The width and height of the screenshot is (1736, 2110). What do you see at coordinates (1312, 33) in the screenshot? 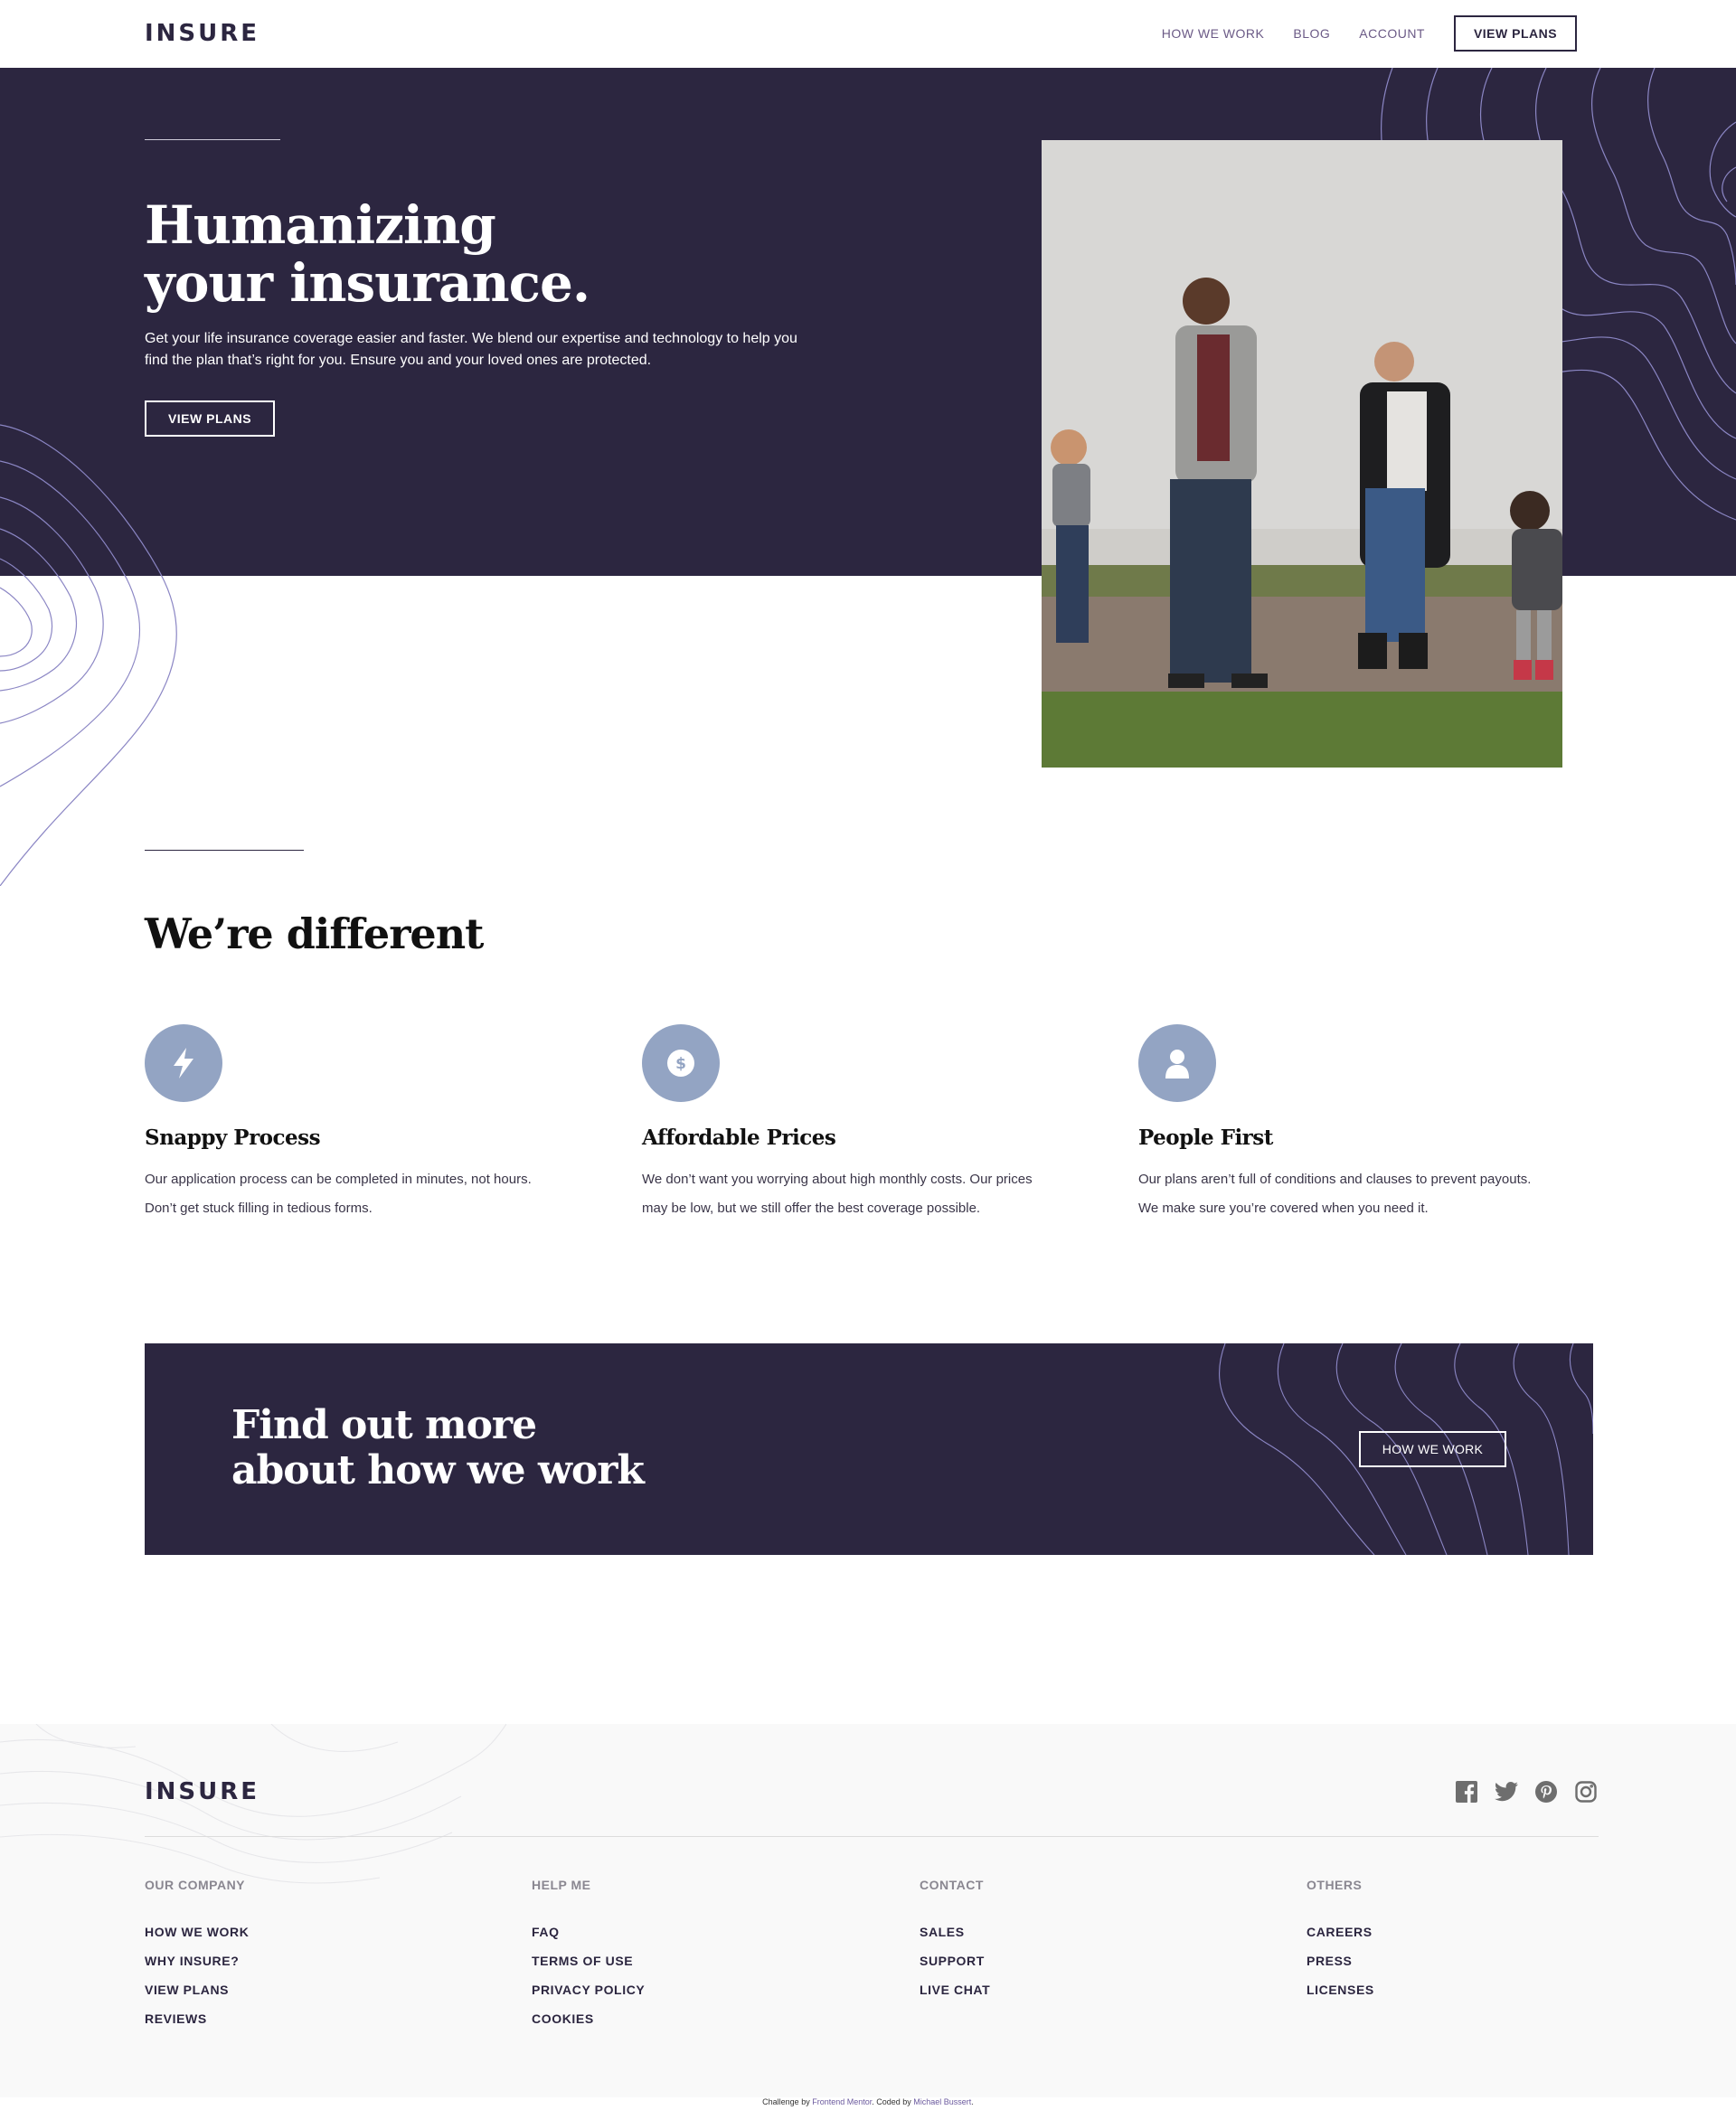
I see `nav-link-blog: BLOG` at bounding box center [1312, 33].